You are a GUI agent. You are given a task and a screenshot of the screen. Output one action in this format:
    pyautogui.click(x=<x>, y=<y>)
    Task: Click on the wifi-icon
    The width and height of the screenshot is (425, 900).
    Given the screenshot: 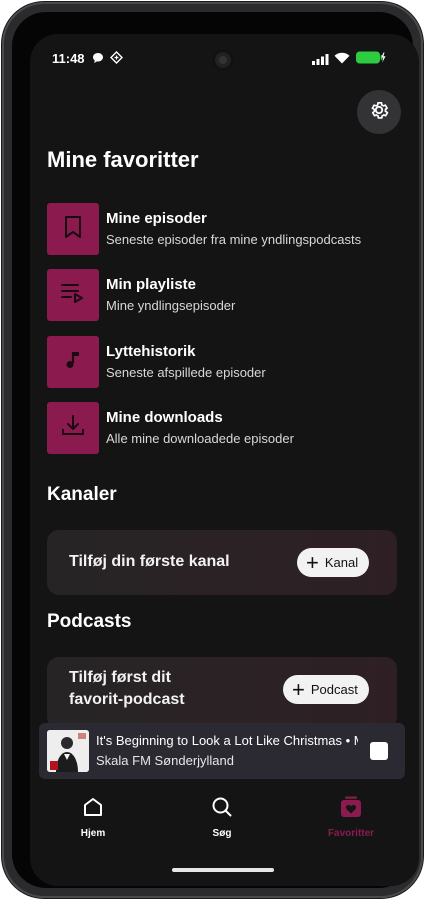 What is the action you would take?
    pyautogui.click(x=342, y=60)
    